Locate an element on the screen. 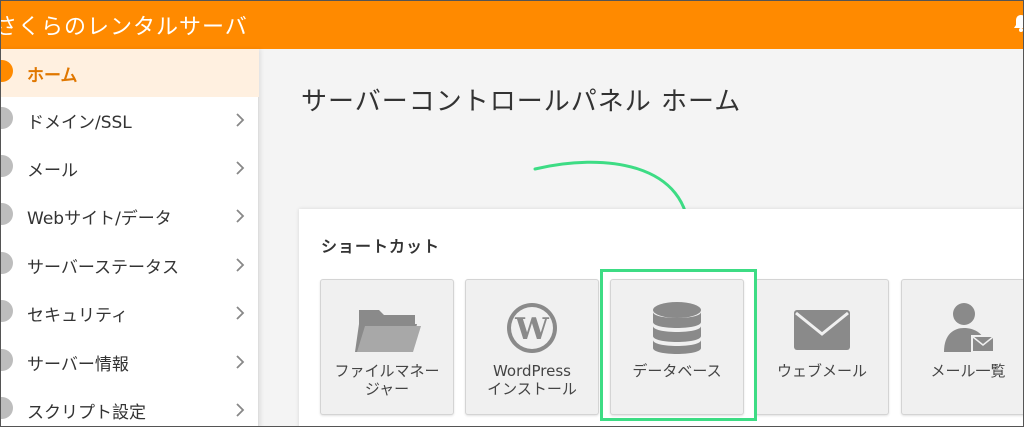 This screenshot has height=427, width=1024. sidebar-item-label: スクリプト設定 is located at coordinates (86, 413).